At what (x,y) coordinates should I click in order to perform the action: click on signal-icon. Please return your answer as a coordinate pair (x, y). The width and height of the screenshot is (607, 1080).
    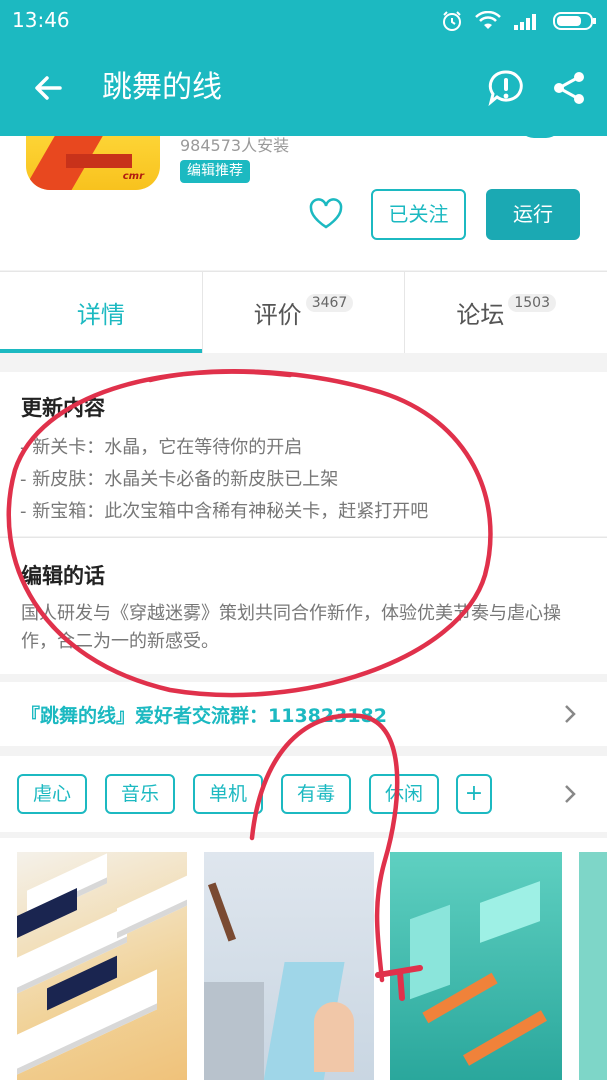
    Looking at the image, I should click on (525, 22).